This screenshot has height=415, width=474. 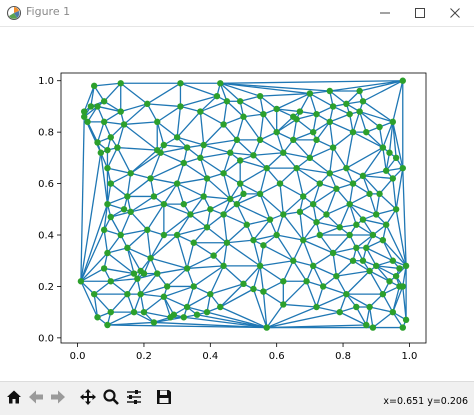 What do you see at coordinates (49, 210) in the screenshot?
I see `y-axis-ticks: 0.0 0.2 0.4 0.6 0.8 1.0` at bounding box center [49, 210].